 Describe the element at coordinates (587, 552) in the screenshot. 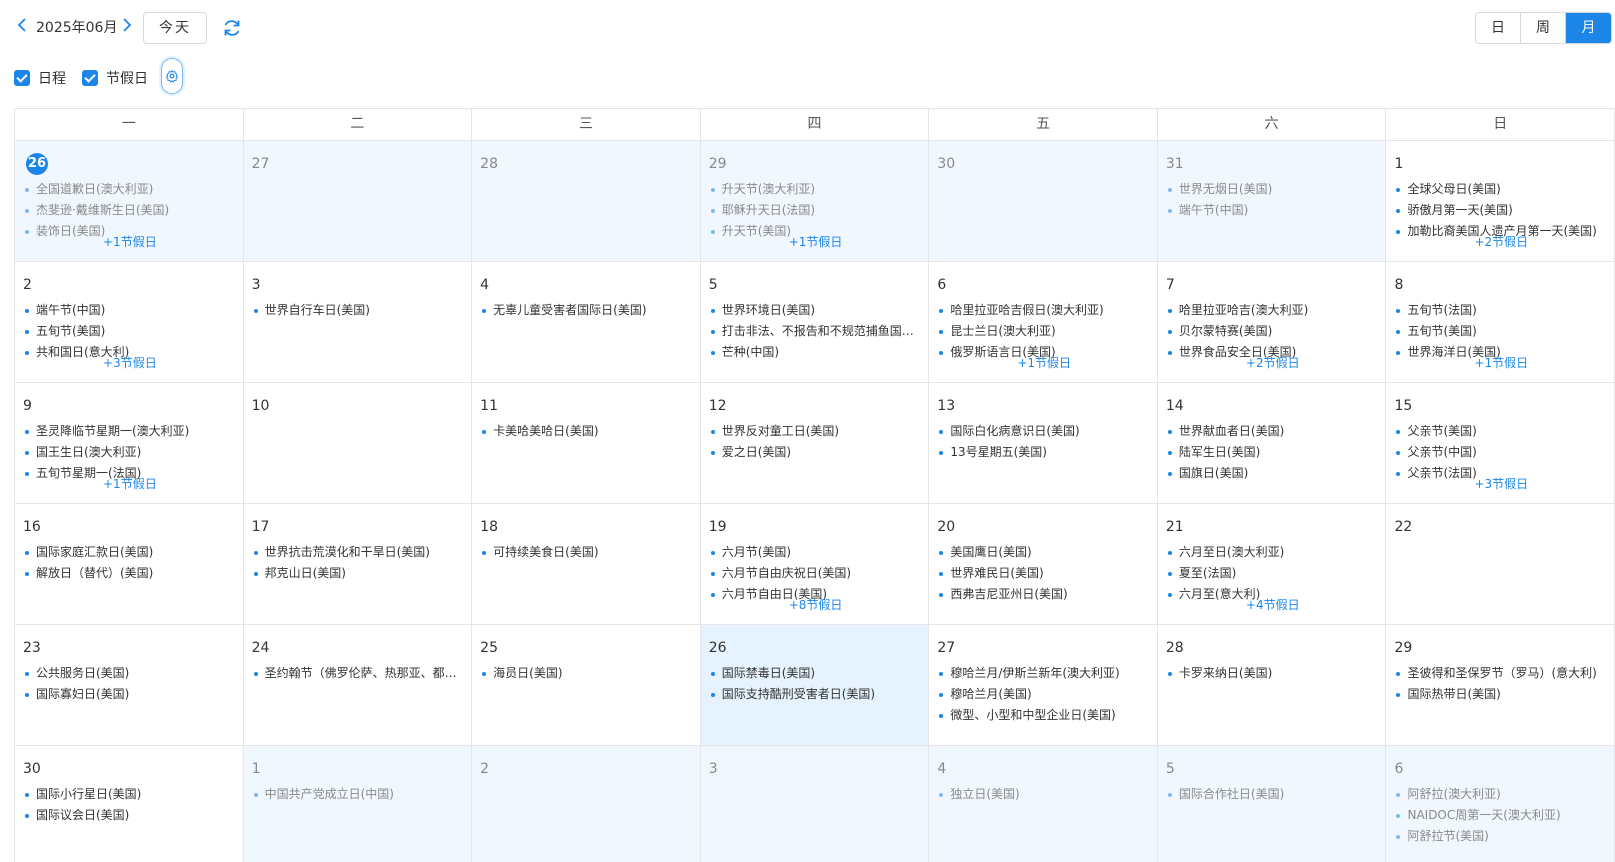

I see `holiday-event: 可持续美食日(美国)` at that location.